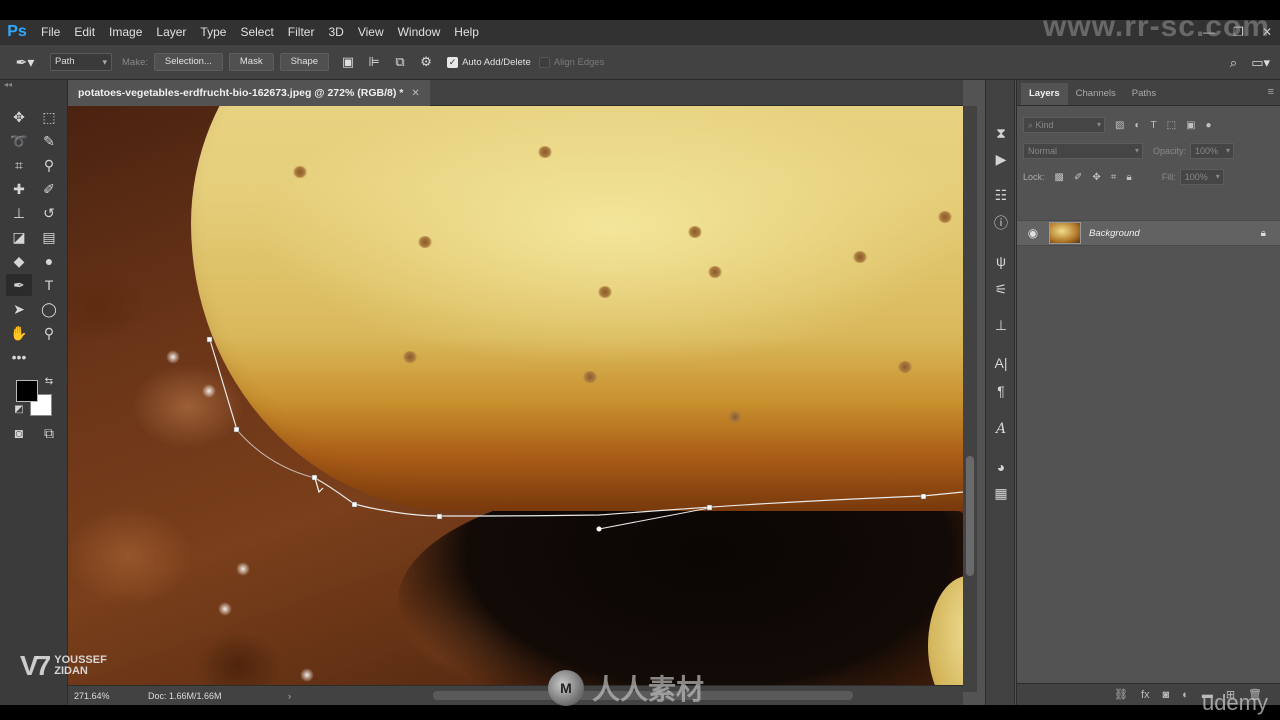 Image resolution: width=1280 pixels, height=720 pixels. Describe the element at coordinates (970, 399) in the screenshot. I see `vertical-scrollbar` at that location.